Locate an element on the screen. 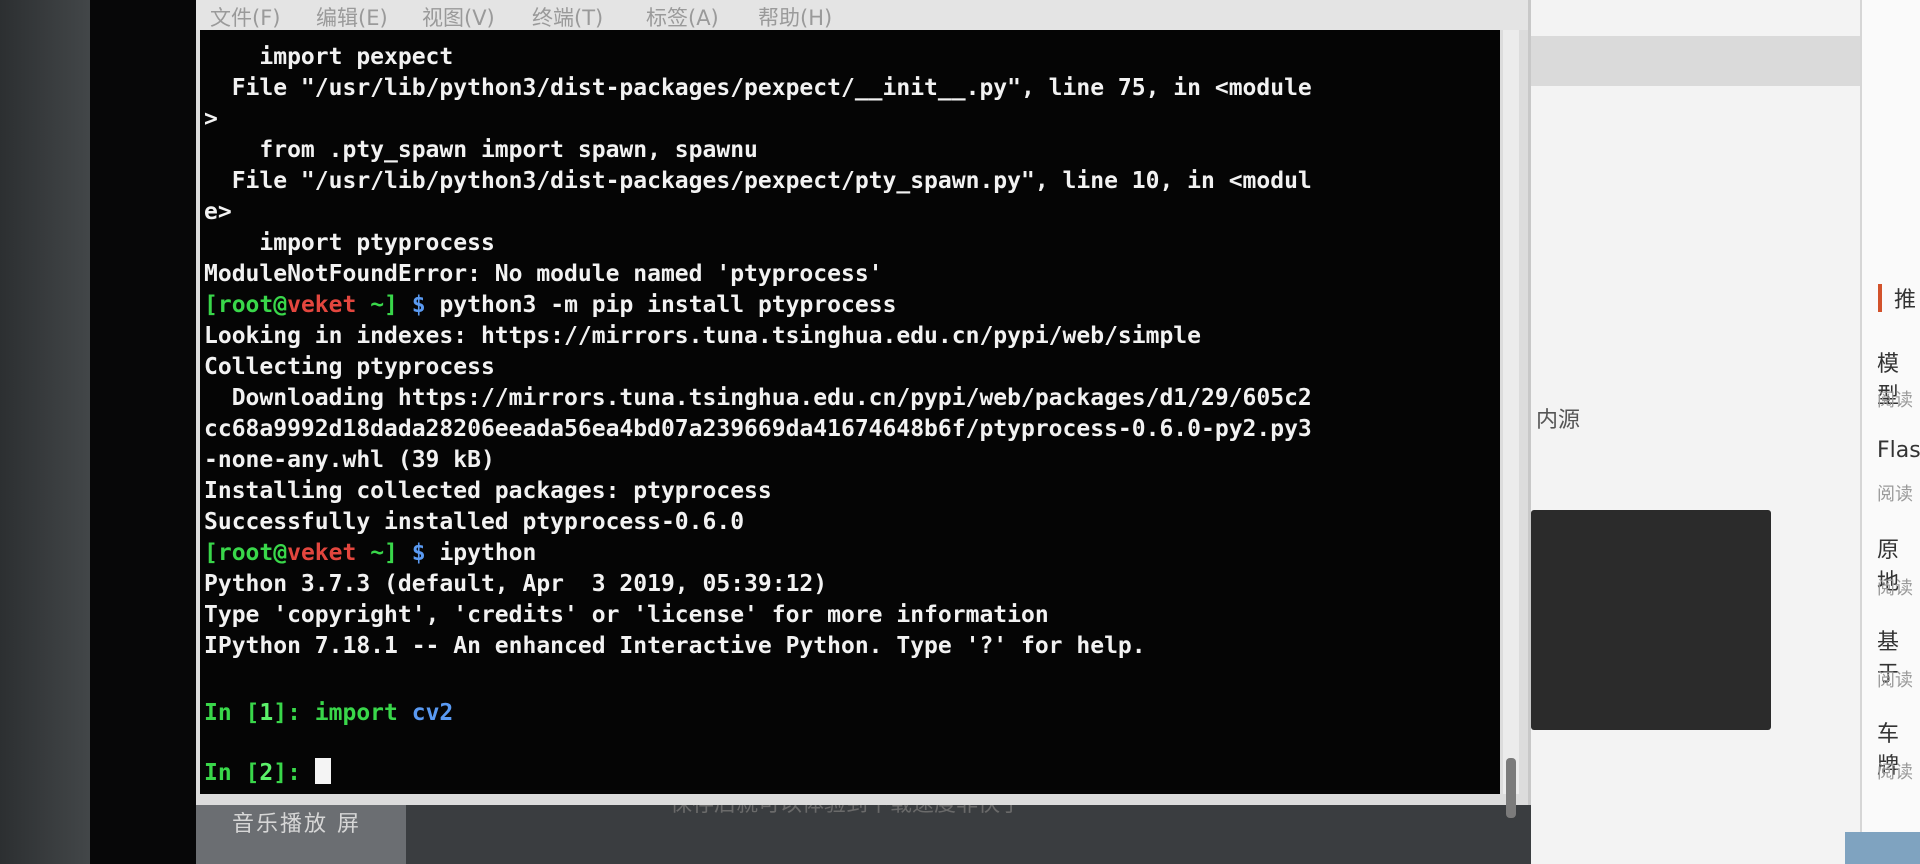  monitor-bezel is located at coordinates (145, 432).